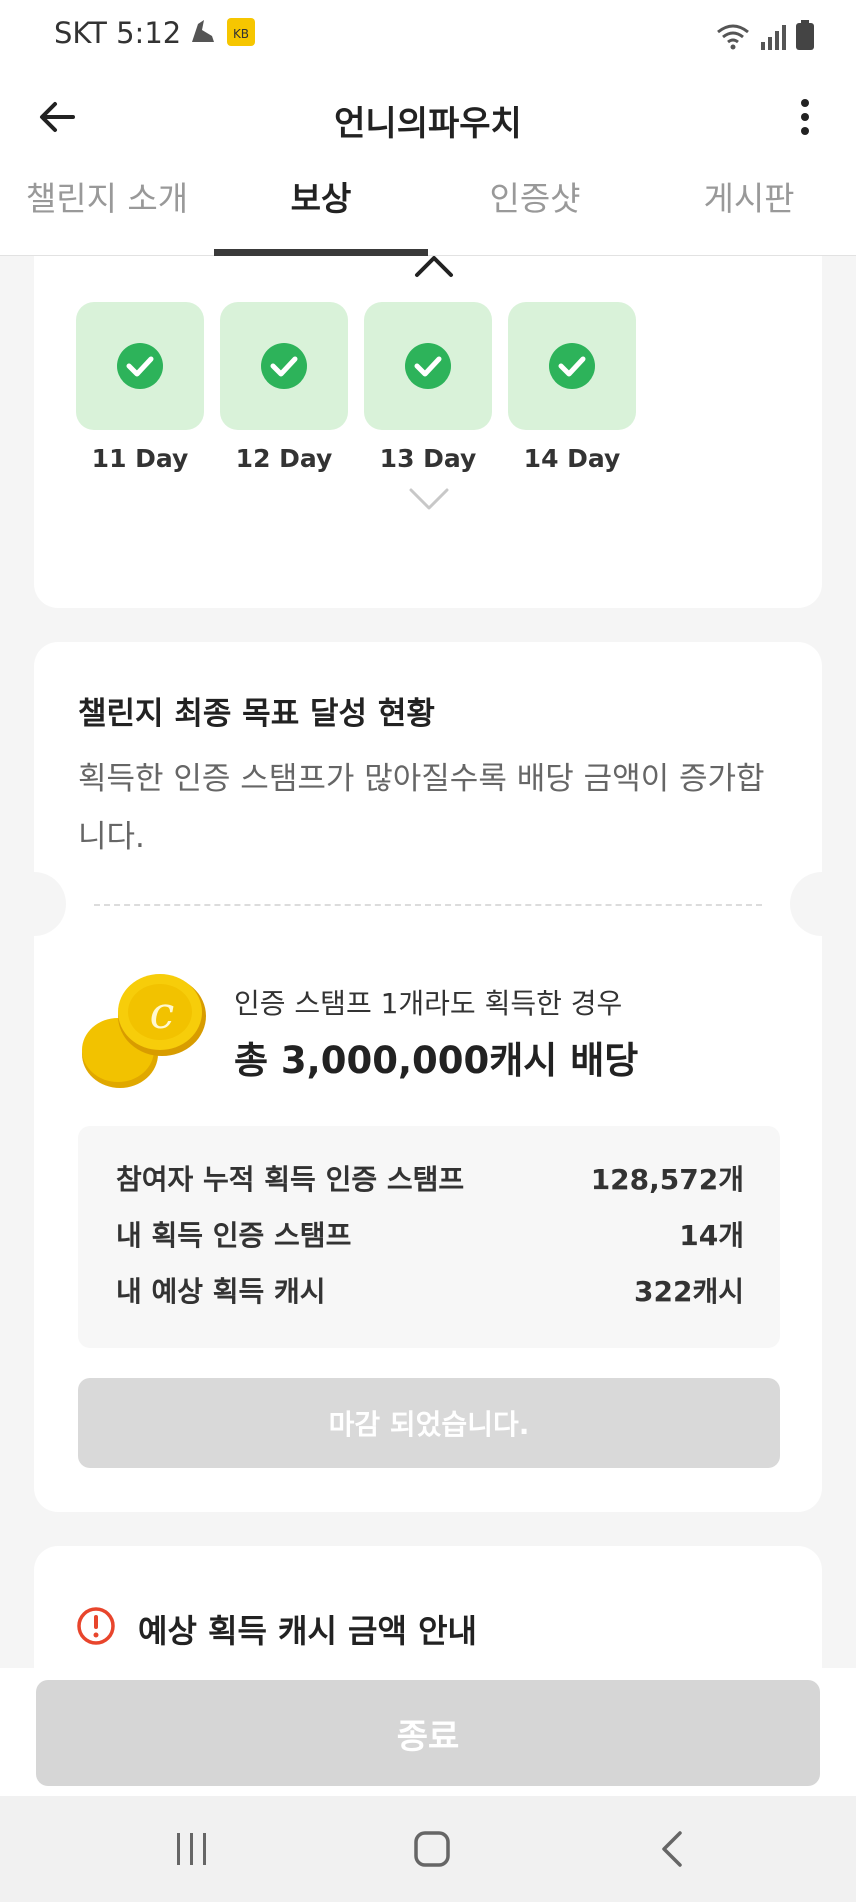 The width and height of the screenshot is (856, 1902). What do you see at coordinates (822, 904) in the screenshot?
I see `ticket-notch-right` at bounding box center [822, 904].